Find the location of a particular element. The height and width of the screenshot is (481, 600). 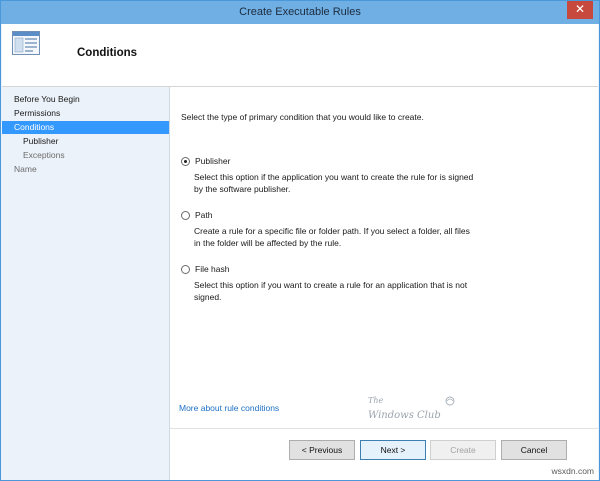

step-publisher: Publisher is located at coordinates (85, 141).